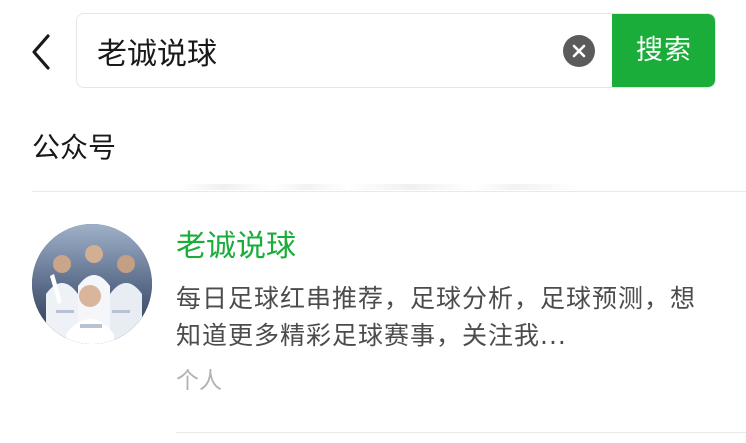 The width and height of the screenshot is (746, 443). I want to click on scroll-fade-artifact, so click(390, 187).